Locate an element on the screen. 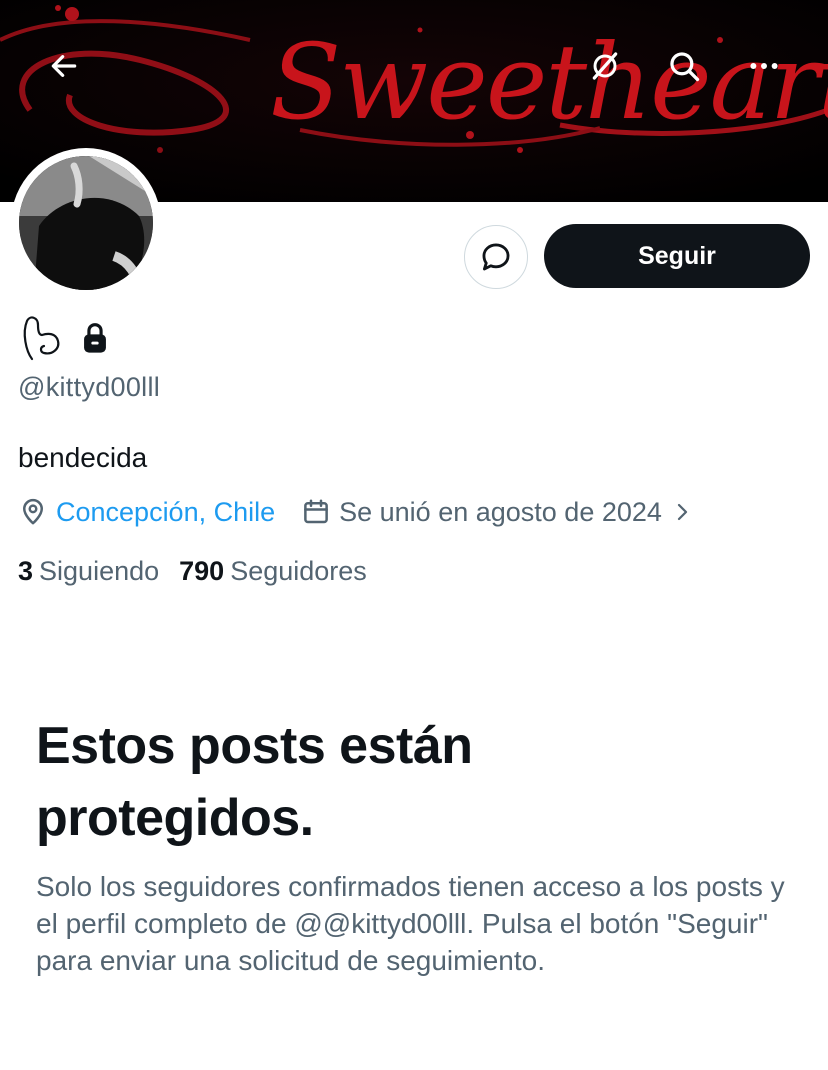  location-item: Concepción, Chile is located at coordinates (146, 512).